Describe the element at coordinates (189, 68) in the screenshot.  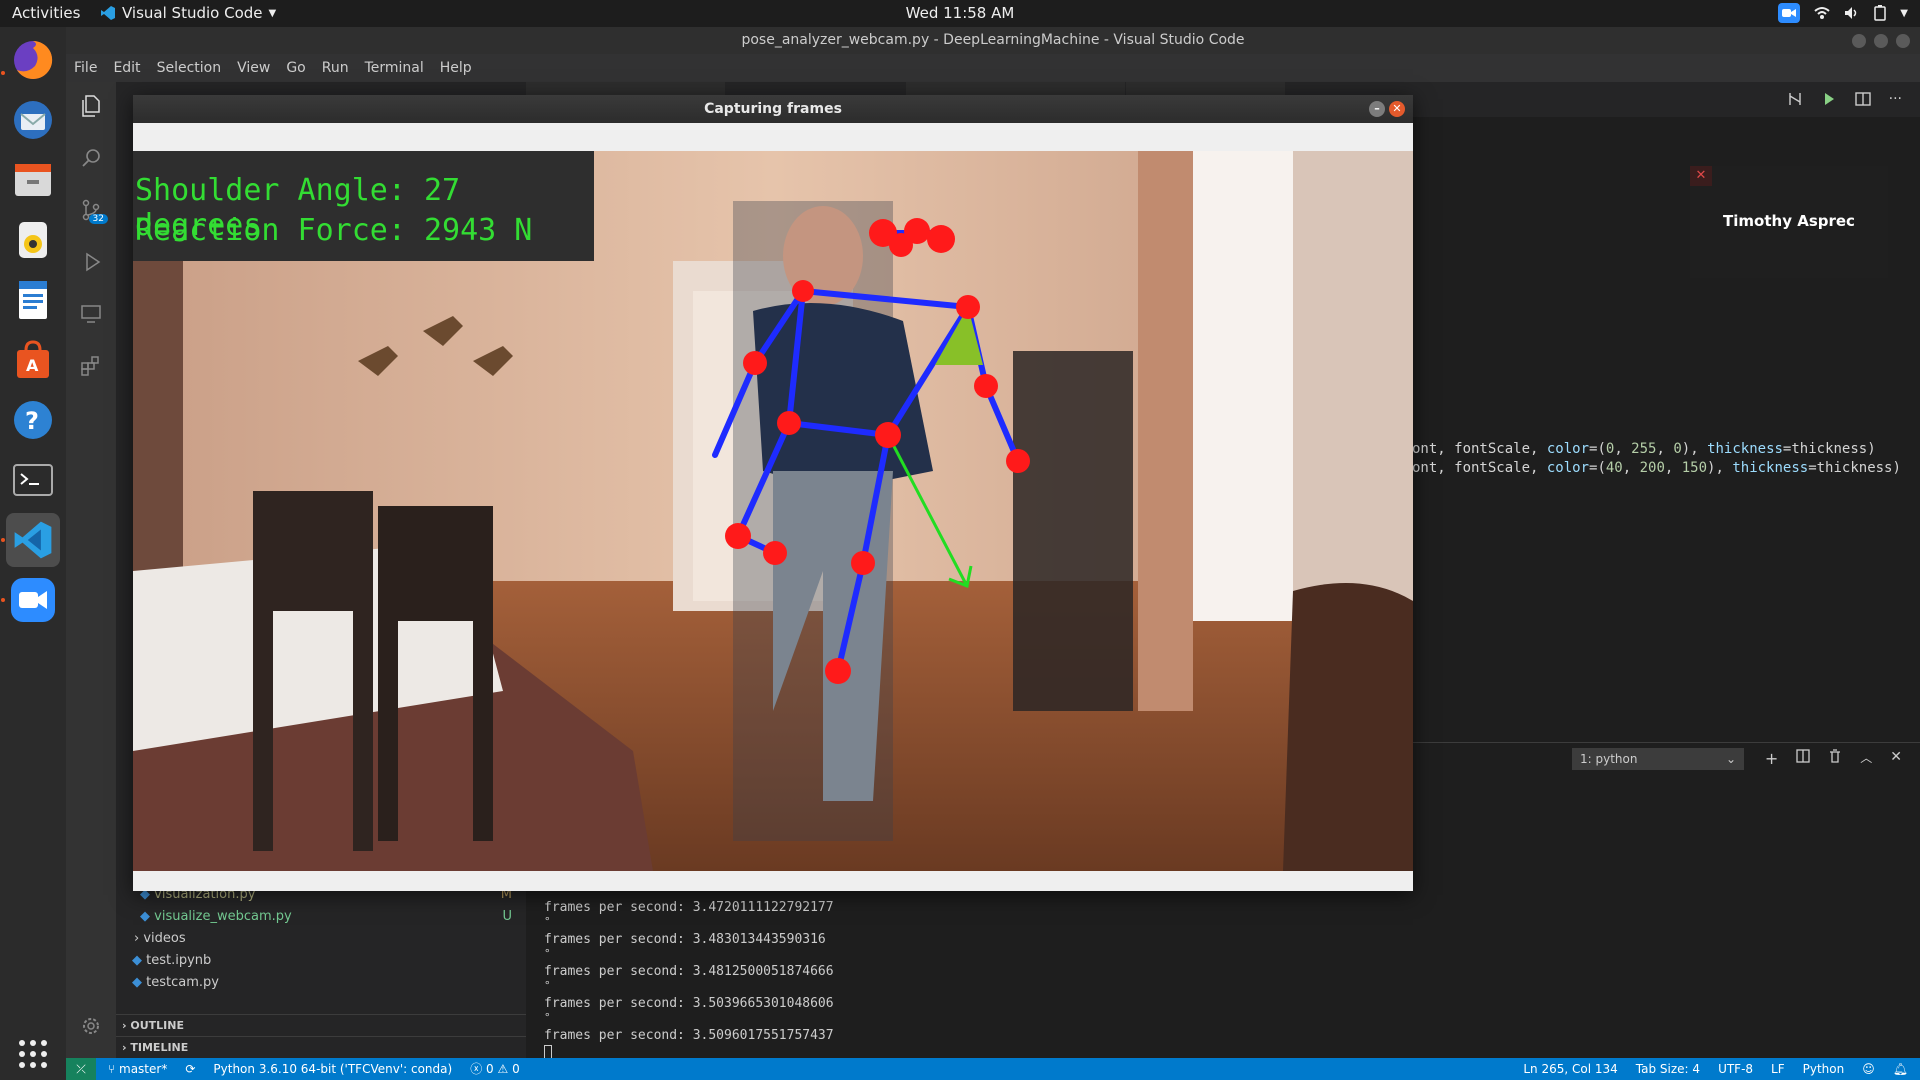
I see `menu-selection: Selection` at that location.